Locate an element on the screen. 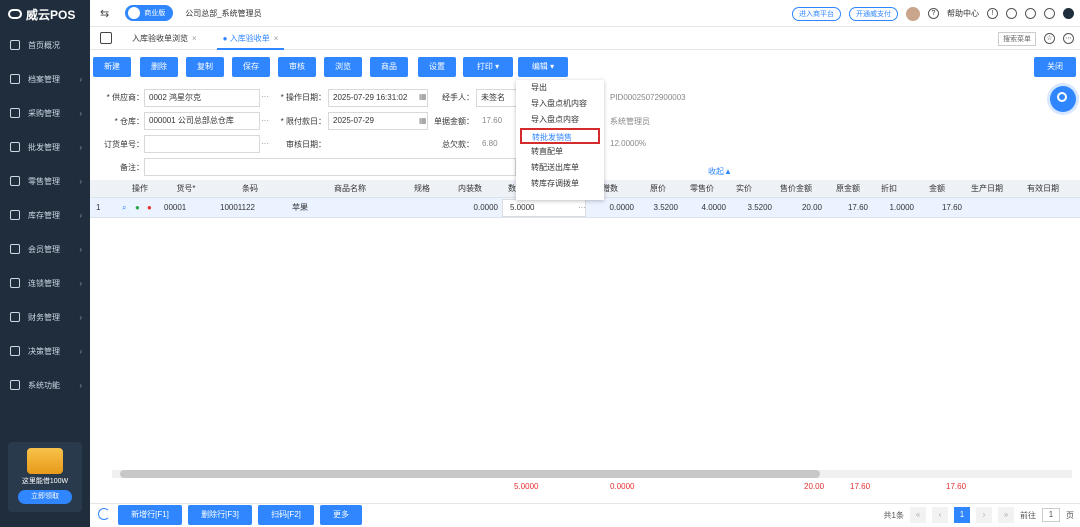 Image resolution: width=1080 pixels, height=527 pixels. save-button: 保存 is located at coordinates (251, 67).